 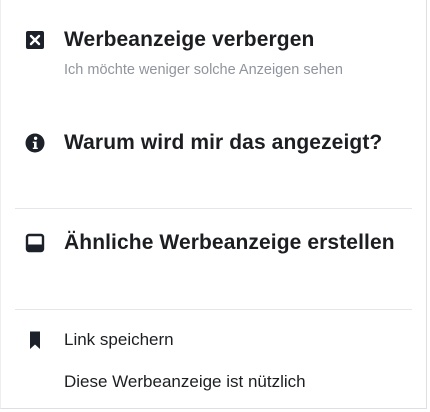 What do you see at coordinates (185, 381) in the screenshot?
I see `ad-useful-label: Diese Werbeanzeige ist nützlich` at bounding box center [185, 381].